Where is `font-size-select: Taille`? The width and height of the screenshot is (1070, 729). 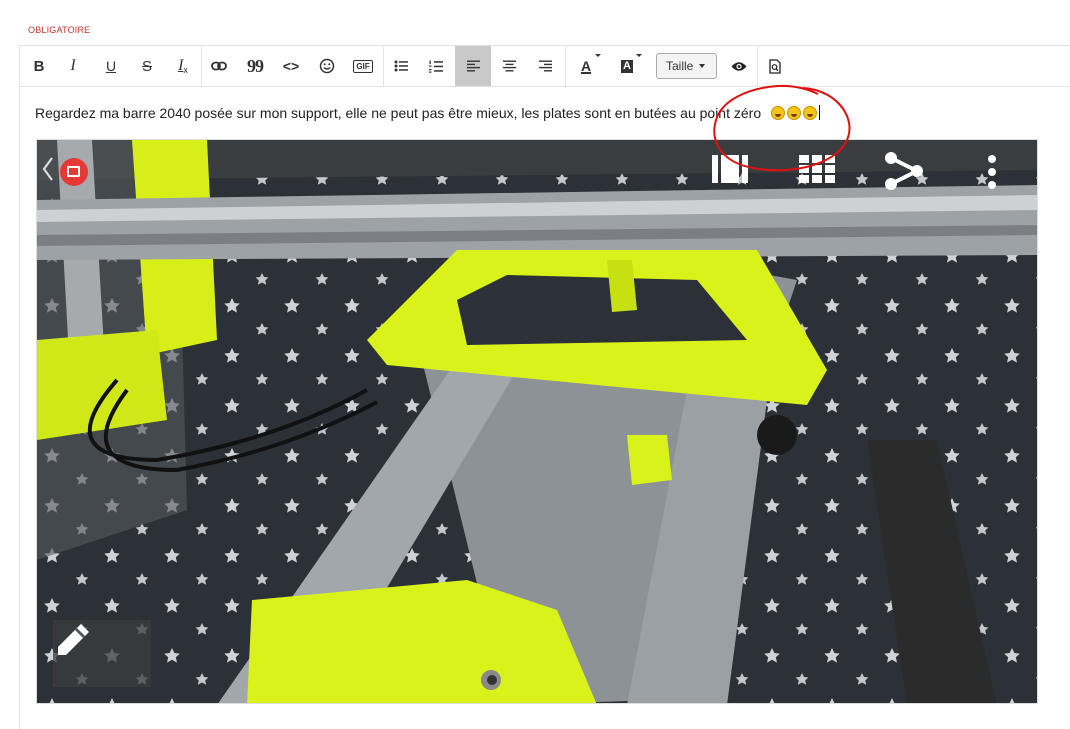 font-size-select: Taille is located at coordinates (686, 66).